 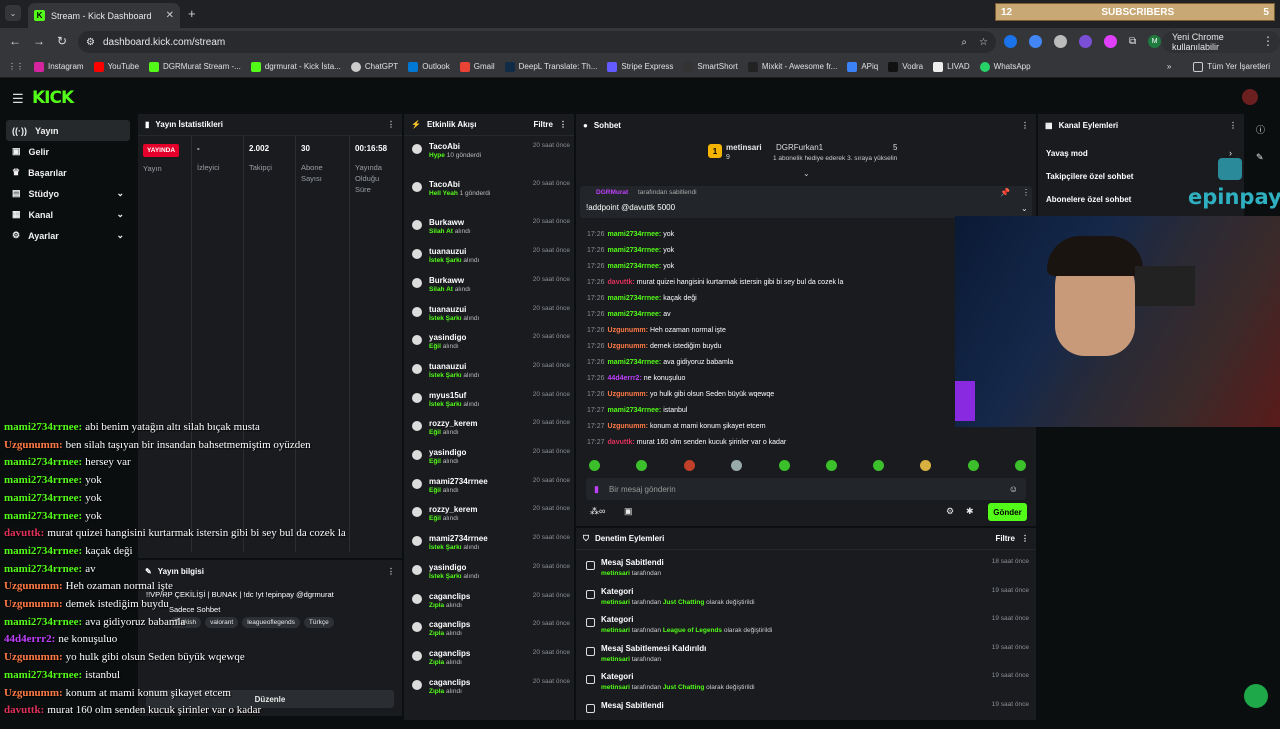 I want to click on reload-icon: ↻, so click(x=62, y=41).